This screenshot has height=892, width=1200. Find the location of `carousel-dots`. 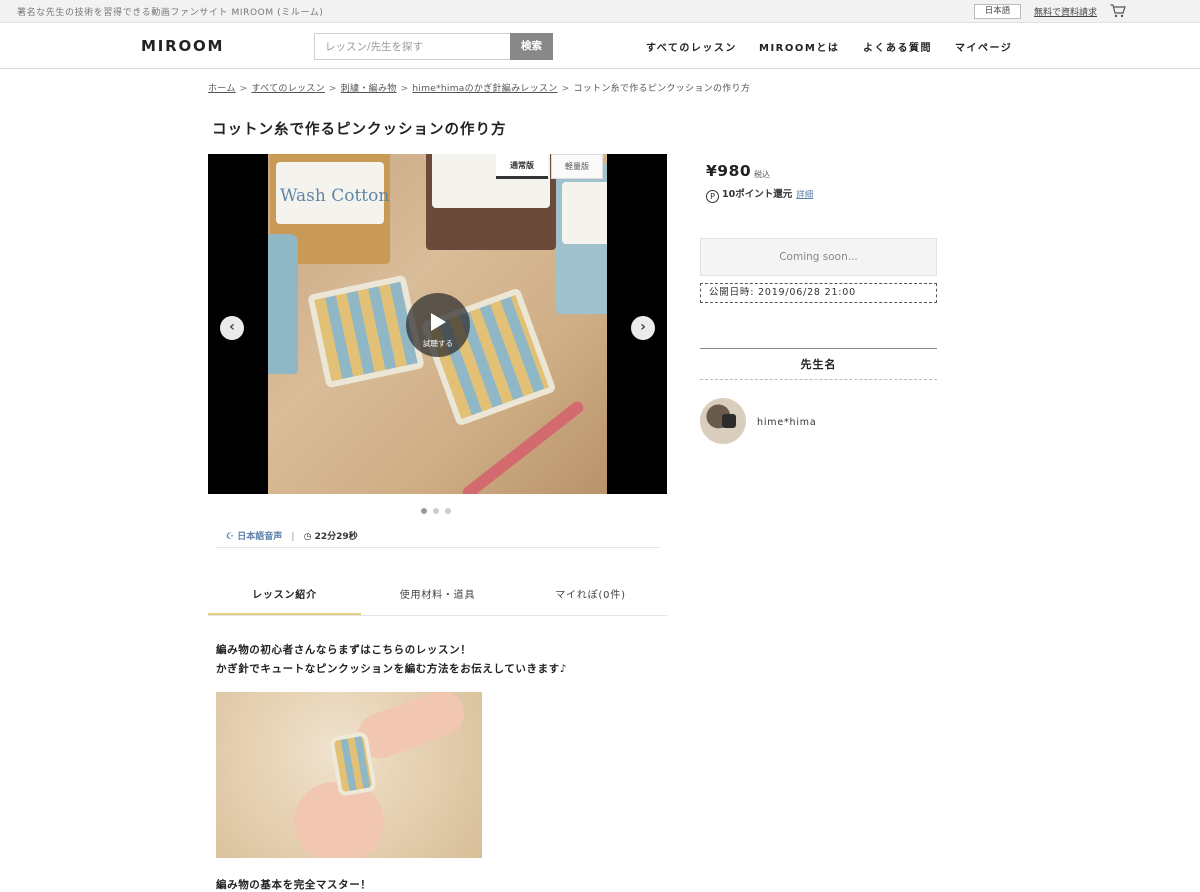

carousel-dots is located at coordinates (439, 508).